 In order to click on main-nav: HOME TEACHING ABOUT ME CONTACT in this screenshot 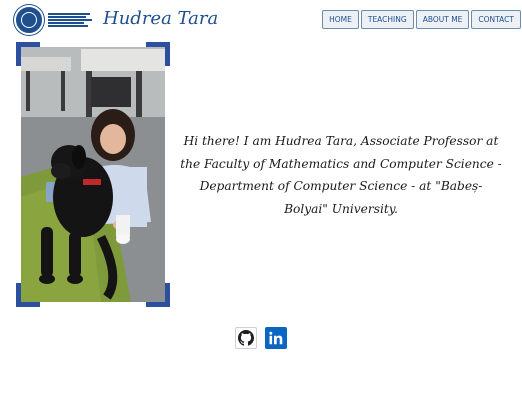, I will do `click(421, 19)`.